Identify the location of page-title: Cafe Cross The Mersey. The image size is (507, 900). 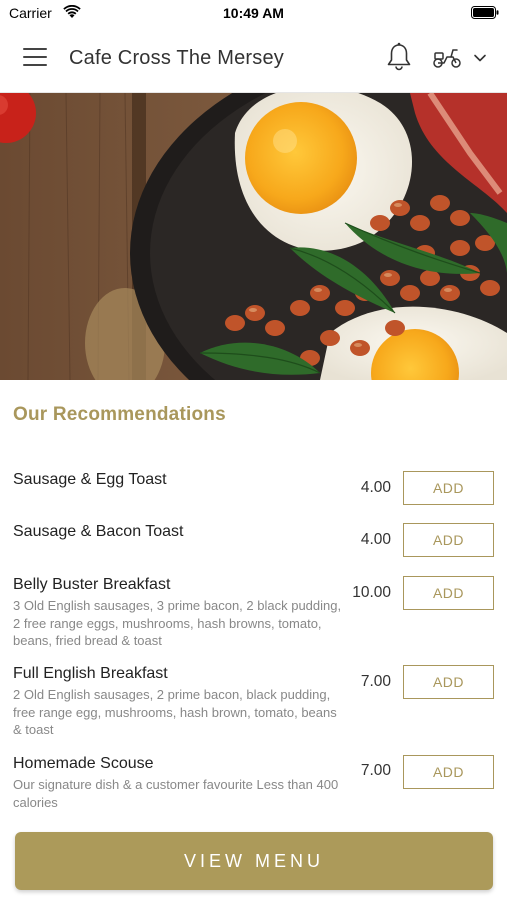
(177, 58).